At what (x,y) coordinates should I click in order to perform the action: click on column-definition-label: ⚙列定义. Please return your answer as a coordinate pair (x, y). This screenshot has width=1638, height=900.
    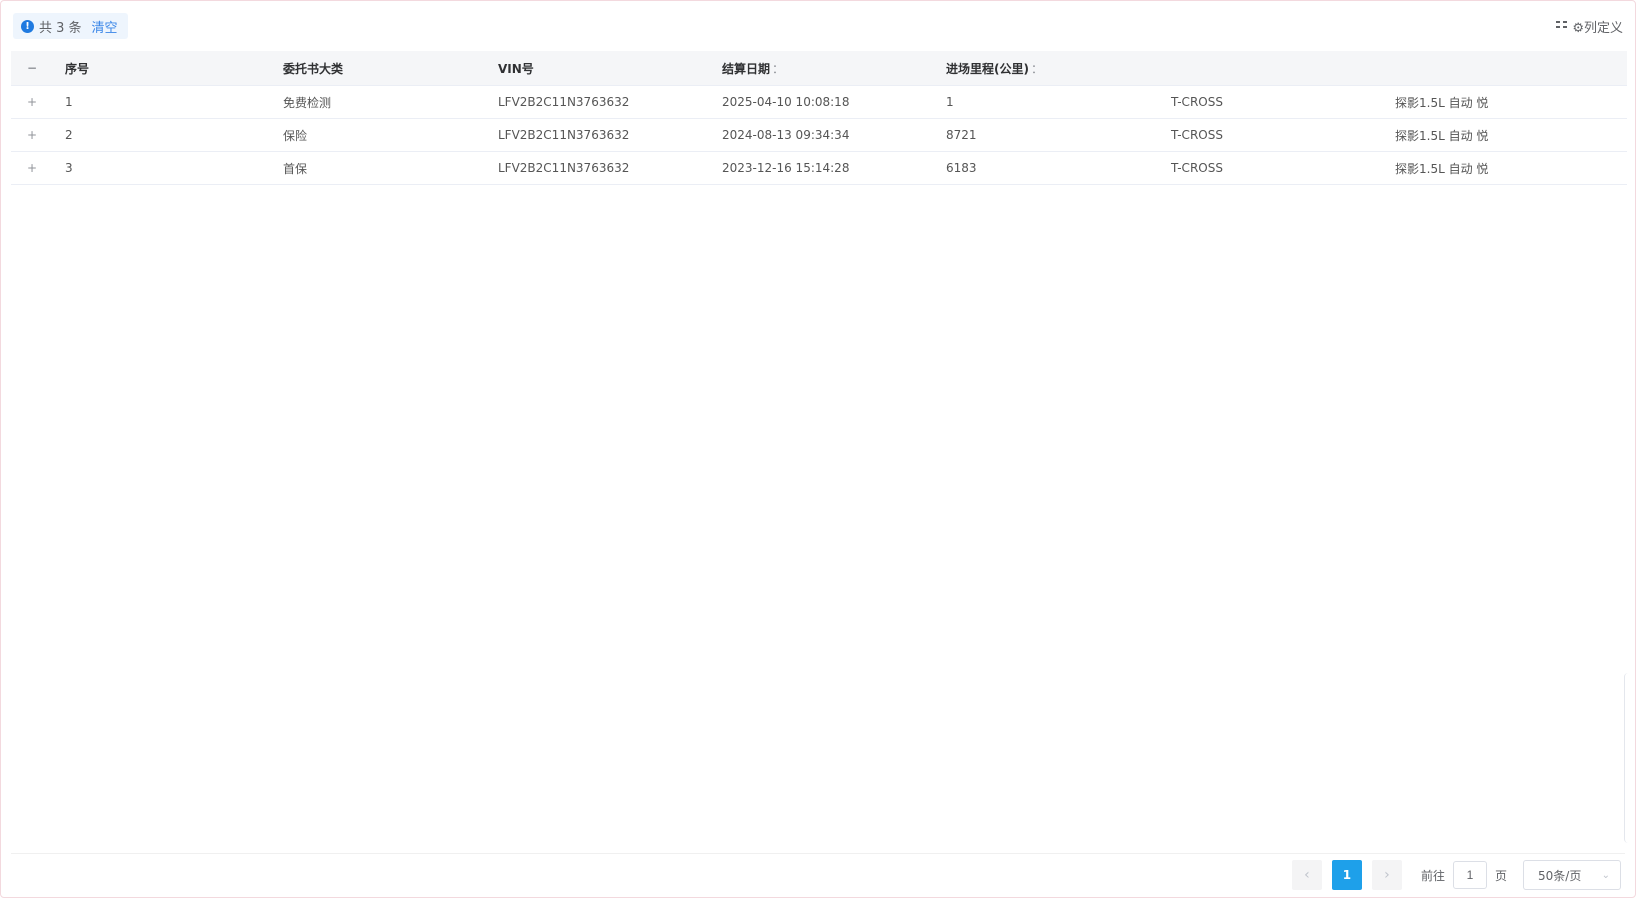
    Looking at the image, I should click on (1597, 28).